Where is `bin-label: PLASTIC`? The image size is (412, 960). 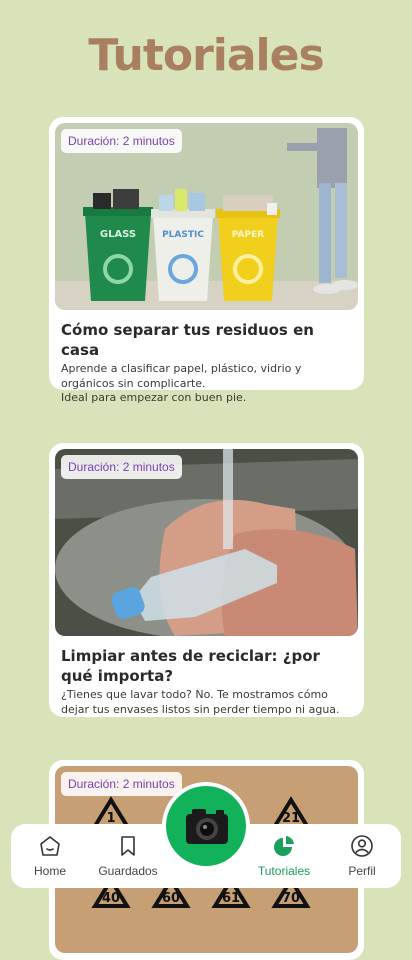
bin-label: PLASTIC is located at coordinates (183, 235).